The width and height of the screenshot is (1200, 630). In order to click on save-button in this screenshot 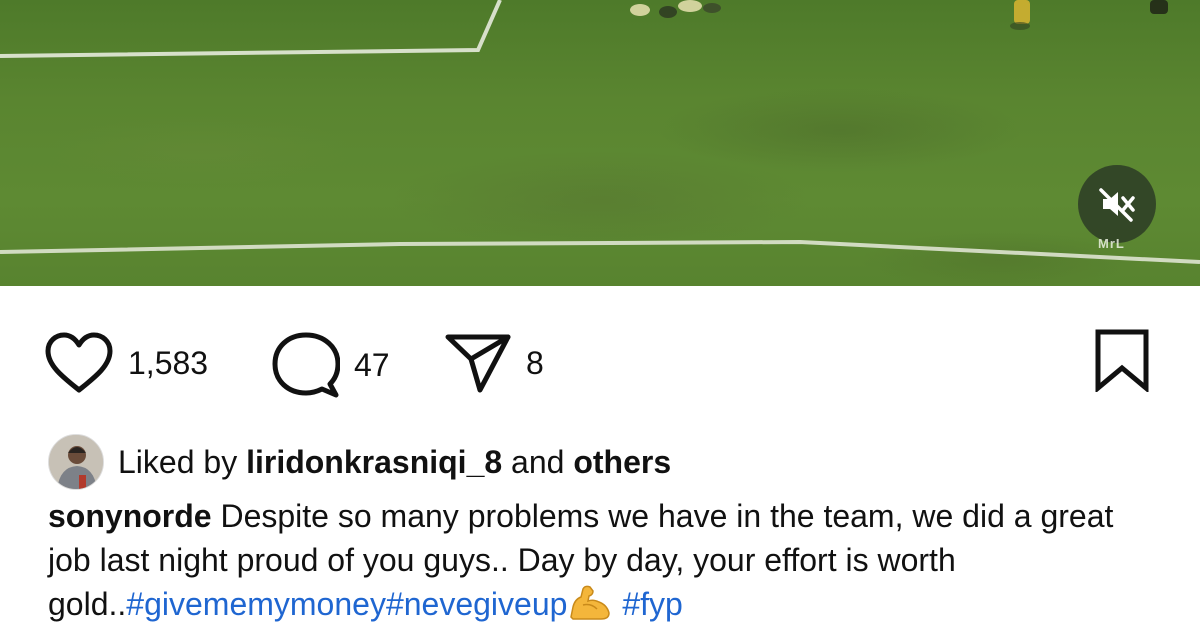, I will do `click(1122, 360)`.